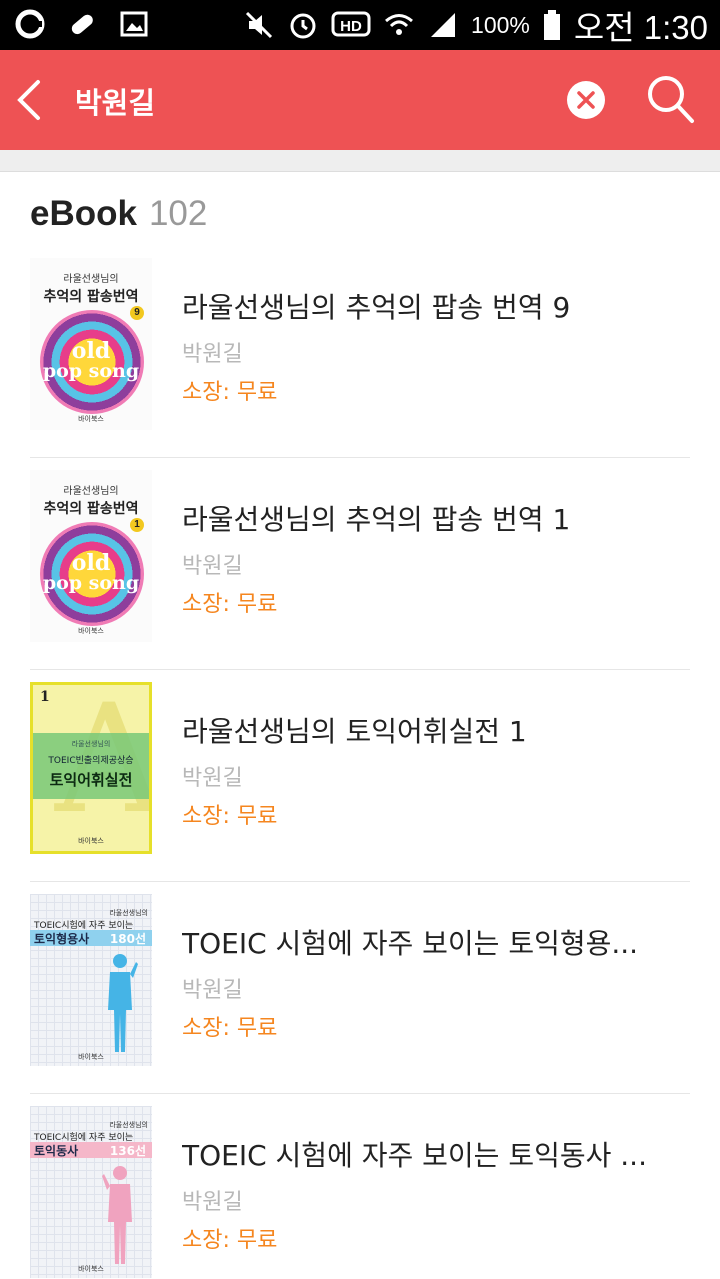 This screenshot has width=720, height=1279. What do you see at coordinates (62, 939) in the screenshot?
I see `cover-line3: 토익형용사` at bounding box center [62, 939].